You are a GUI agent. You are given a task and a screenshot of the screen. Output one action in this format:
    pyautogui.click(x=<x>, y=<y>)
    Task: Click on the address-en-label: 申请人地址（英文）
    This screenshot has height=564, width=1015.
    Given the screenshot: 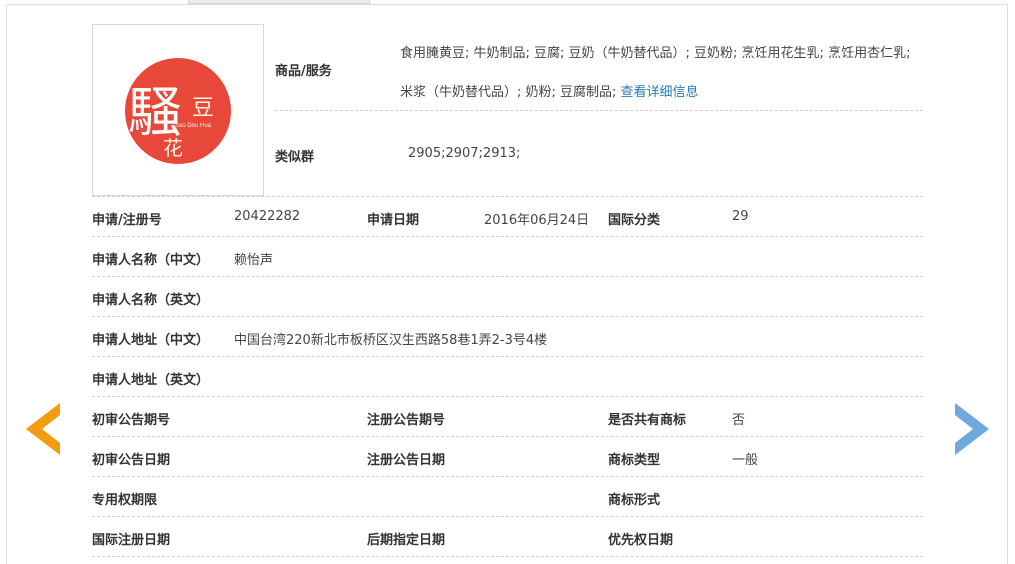 What is the action you would take?
    pyautogui.click(x=151, y=380)
    